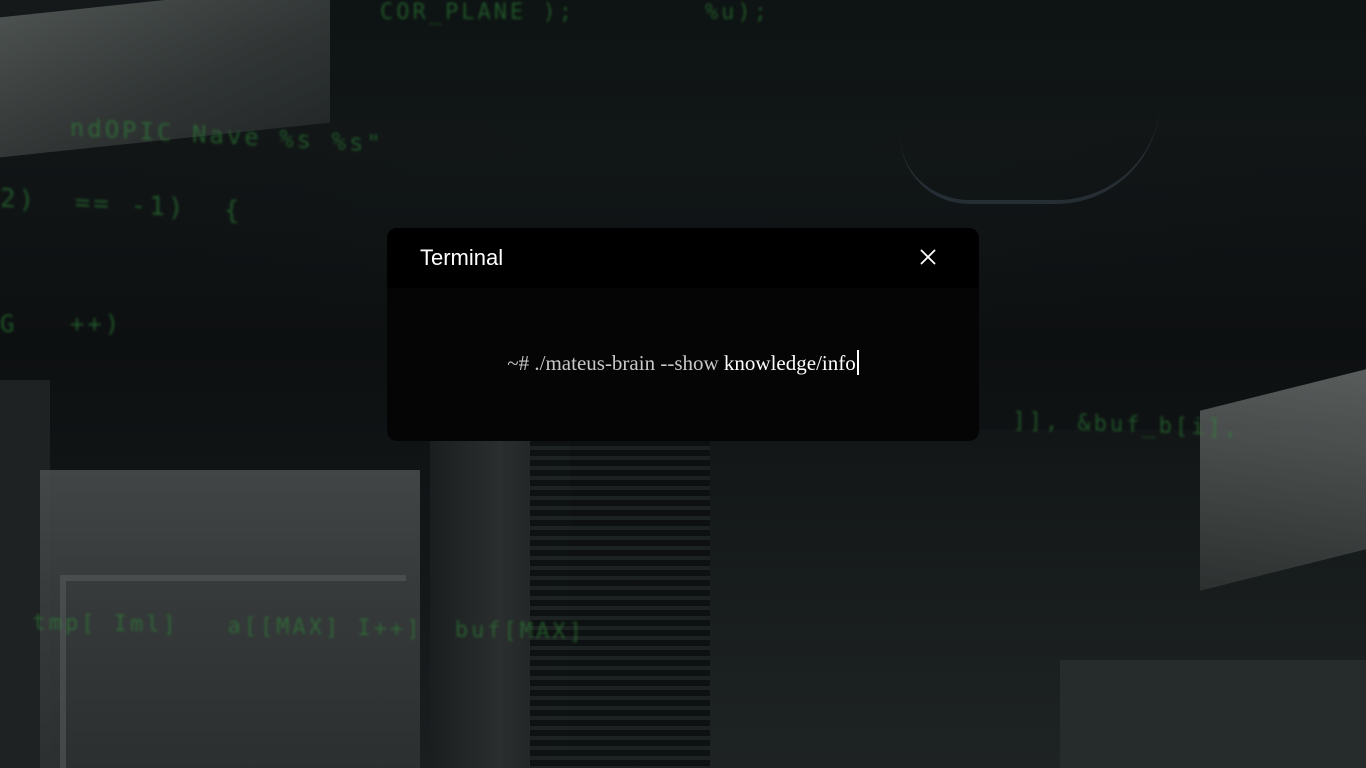 The height and width of the screenshot is (768, 1366). I want to click on background-code-line: COR_PLANE ); %u);, so click(575, 12).